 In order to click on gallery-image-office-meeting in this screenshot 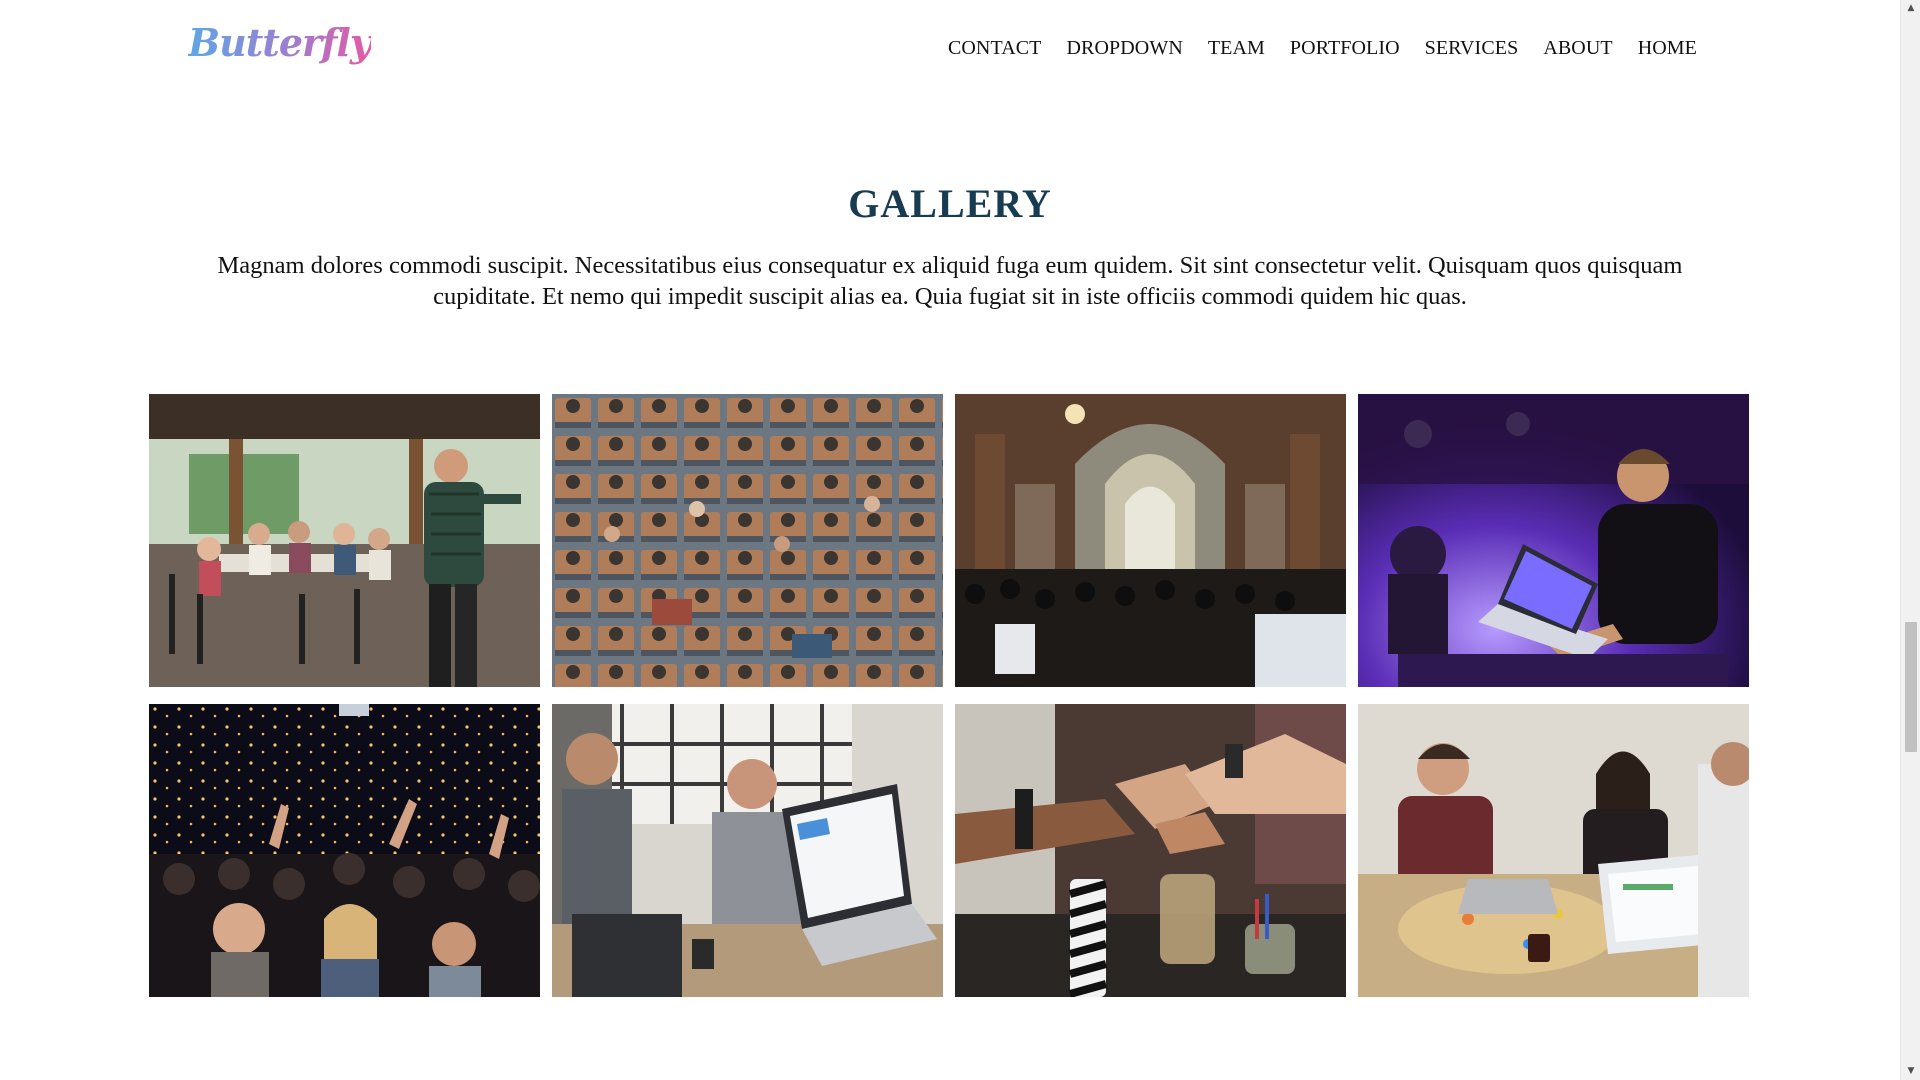, I will do `click(747, 850)`.